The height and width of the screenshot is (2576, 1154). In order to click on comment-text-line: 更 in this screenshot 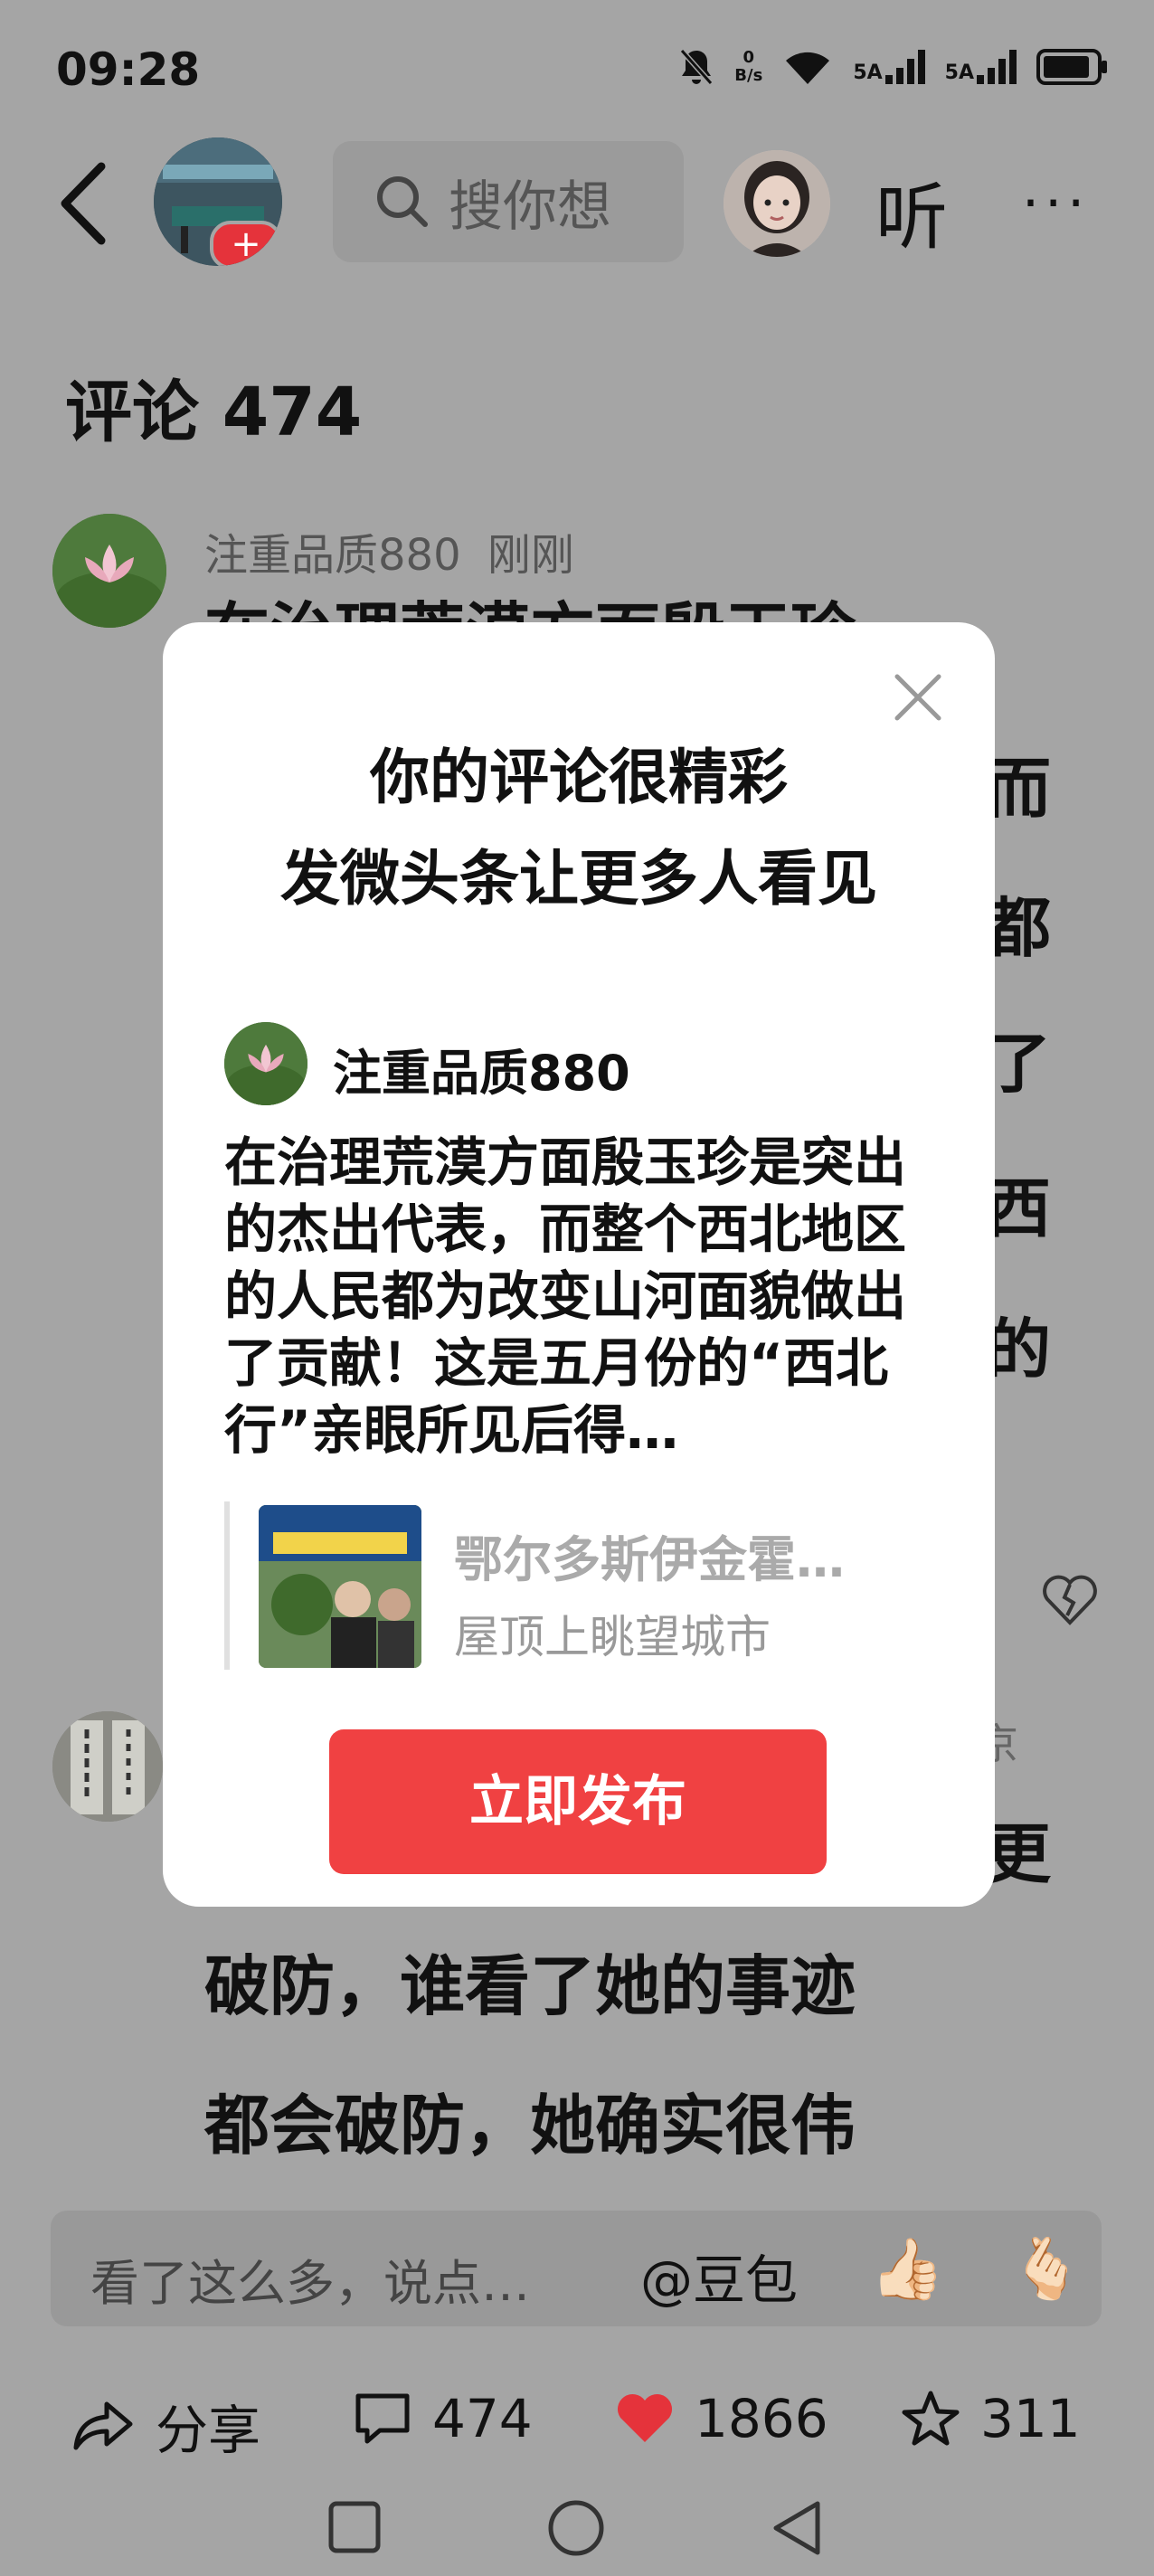, I will do `click(1019, 1854)`.